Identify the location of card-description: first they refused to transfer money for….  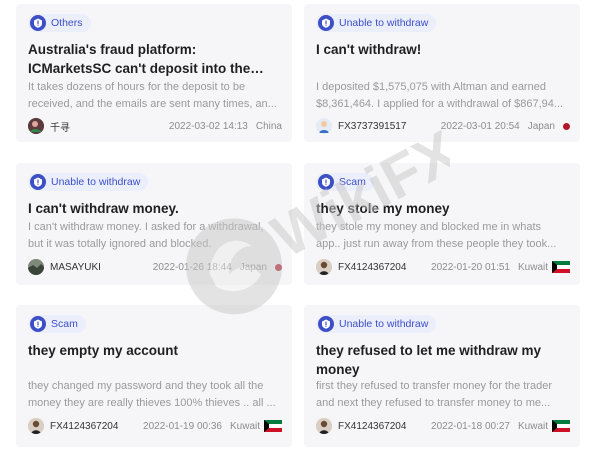
(434, 394).